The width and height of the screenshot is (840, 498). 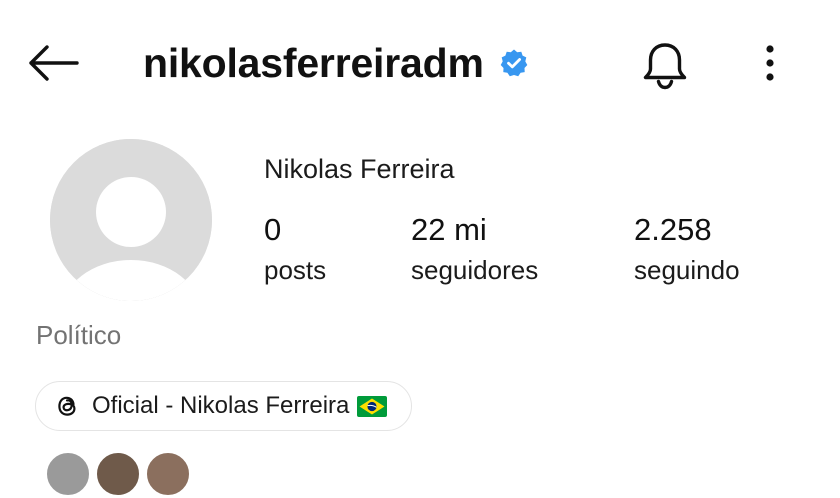 I want to click on bell-icon, so click(x=665, y=66).